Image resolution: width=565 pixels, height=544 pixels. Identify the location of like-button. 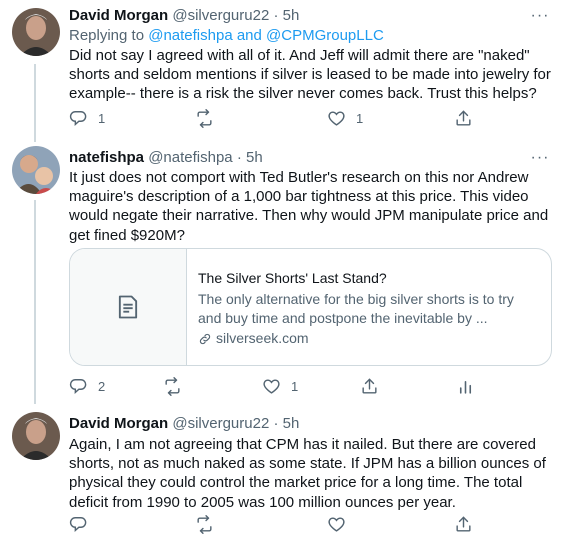
(341, 524).